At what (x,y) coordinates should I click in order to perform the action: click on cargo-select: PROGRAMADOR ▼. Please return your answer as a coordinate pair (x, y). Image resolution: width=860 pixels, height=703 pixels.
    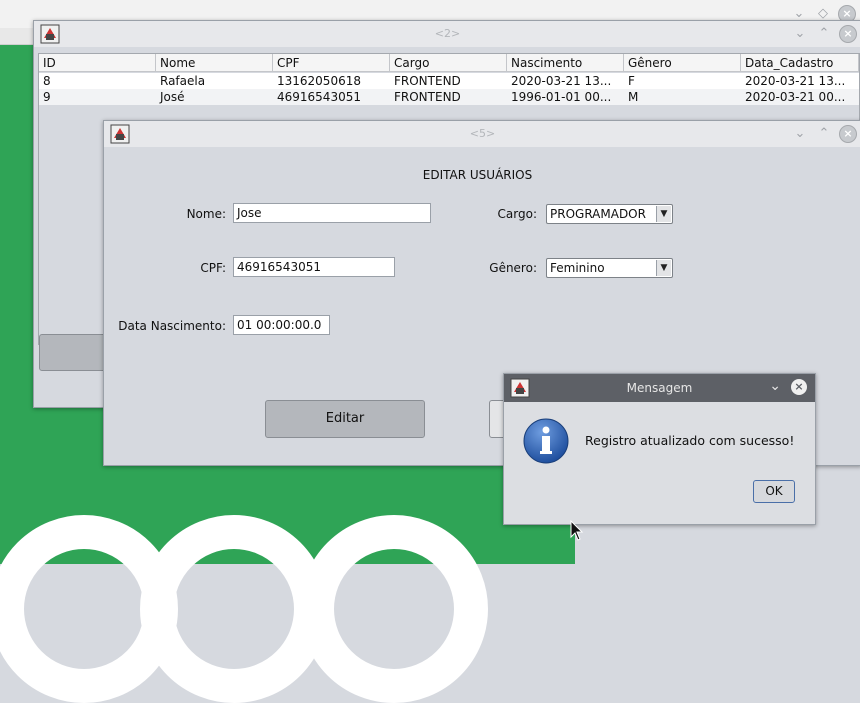
    Looking at the image, I should click on (609, 214).